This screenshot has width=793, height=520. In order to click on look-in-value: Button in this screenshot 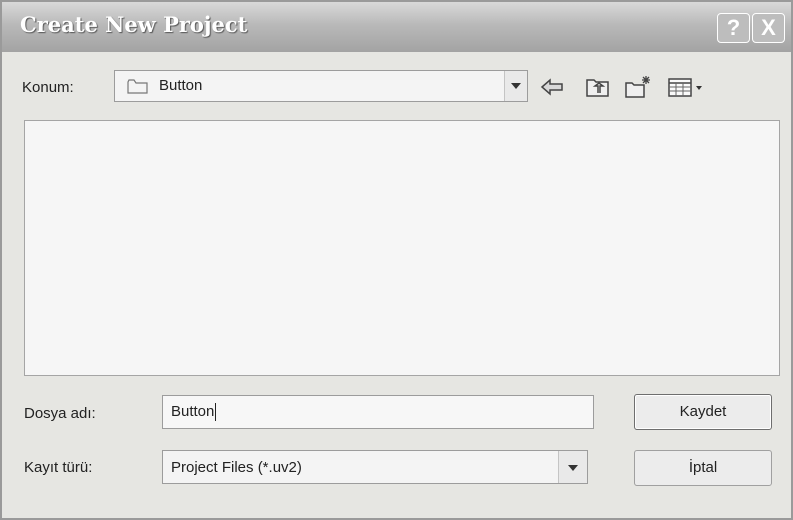, I will do `click(181, 85)`.